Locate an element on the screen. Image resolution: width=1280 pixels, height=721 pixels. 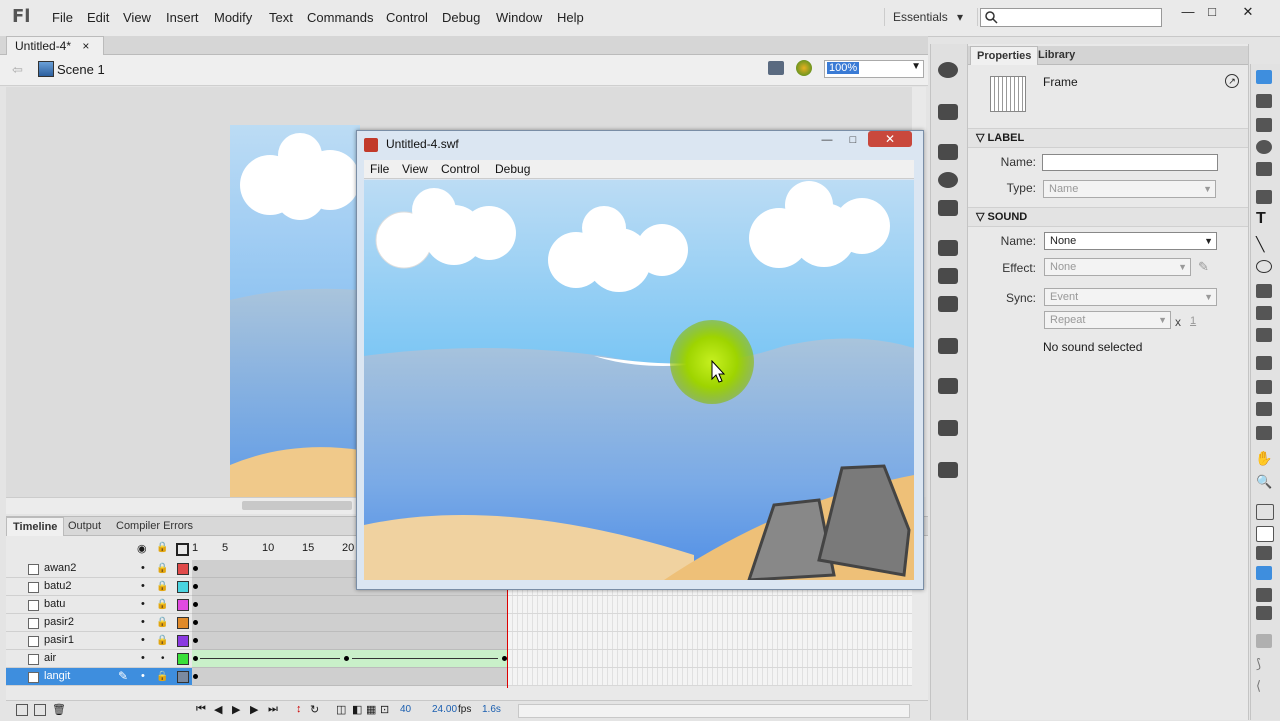
tab-output: Output is located at coordinates (84, 526).